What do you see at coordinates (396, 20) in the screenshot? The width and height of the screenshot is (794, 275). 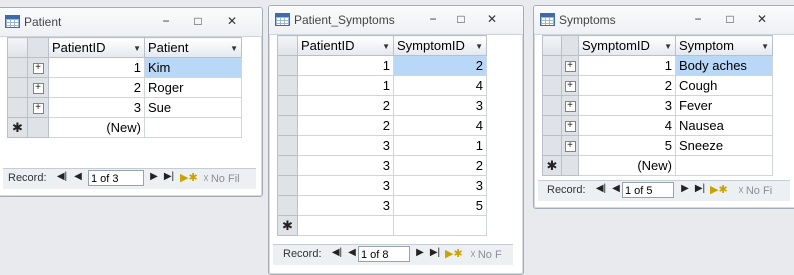 I see `patient-symptoms-titlebar: Patient_Symptoms − □ ✕` at bounding box center [396, 20].